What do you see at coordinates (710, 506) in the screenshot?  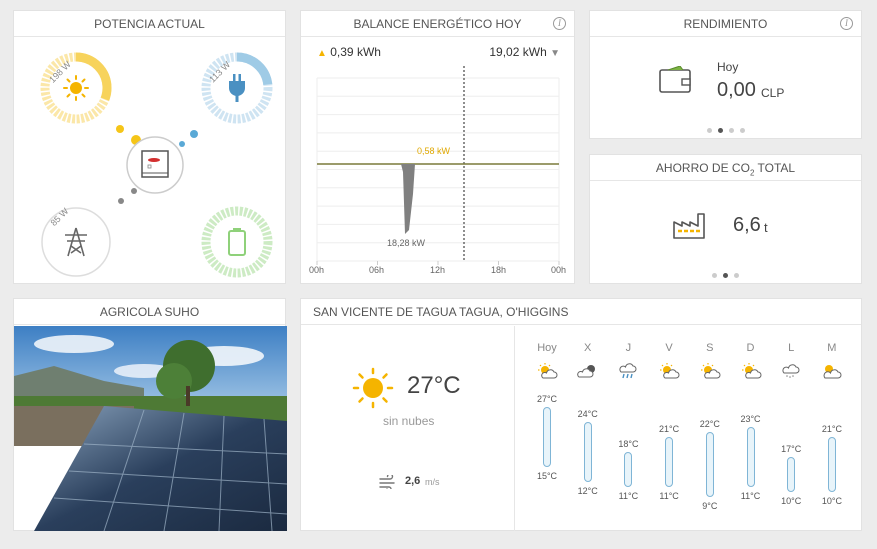 I see `forecast-min-temp: 9°C` at bounding box center [710, 506].